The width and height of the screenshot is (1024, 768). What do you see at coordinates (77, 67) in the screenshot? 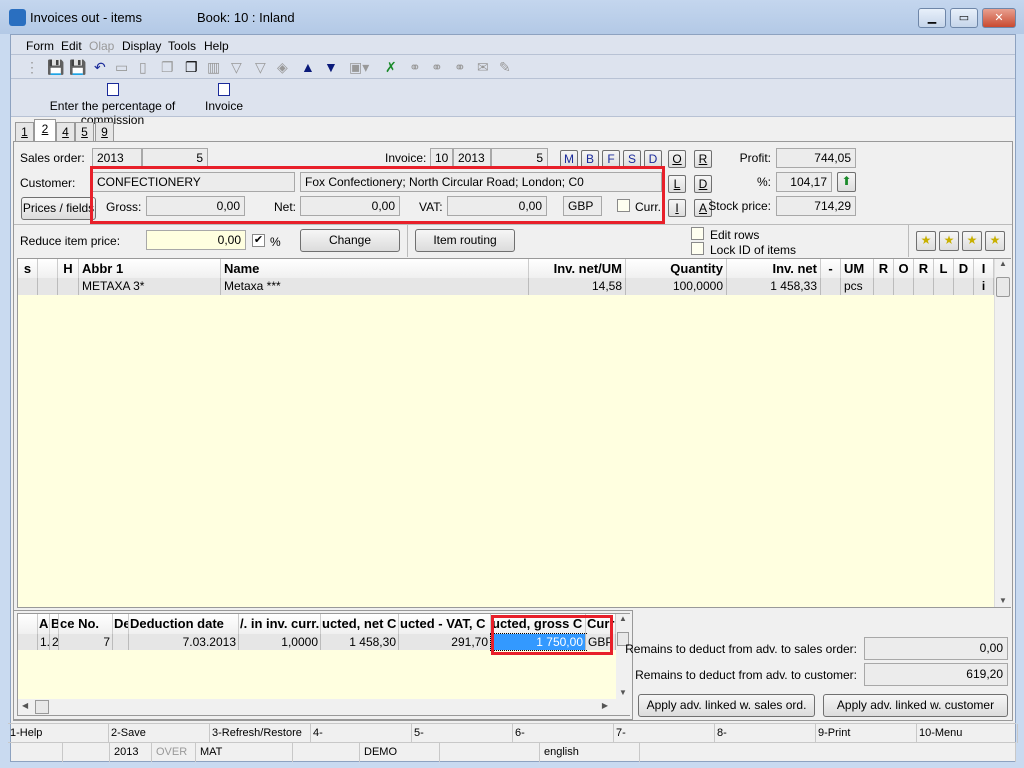
I see `save-as-icon: 💾` at bounding box center [77, 67].